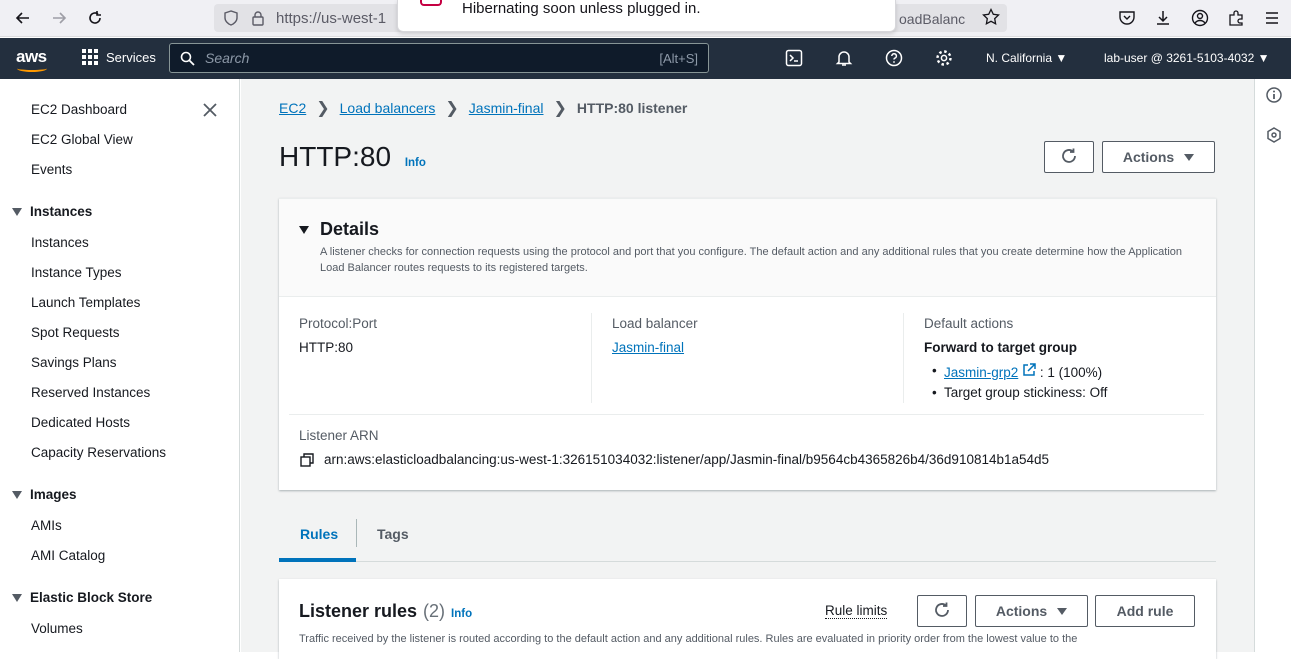 The image size is (1291, 659). Describe the element at coordinates (894, 58) in the screenshot. I see `help-icon` at that location.